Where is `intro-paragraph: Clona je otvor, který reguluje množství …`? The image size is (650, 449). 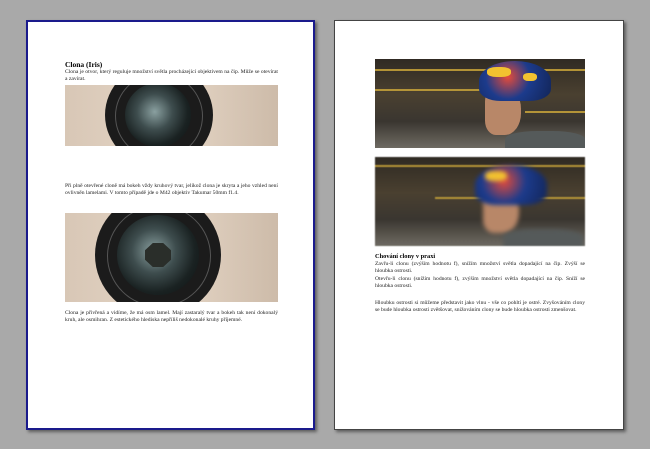
intro-paragraph: Clona je otvor, který reguluje množství … is located at coordinates (171, 76).